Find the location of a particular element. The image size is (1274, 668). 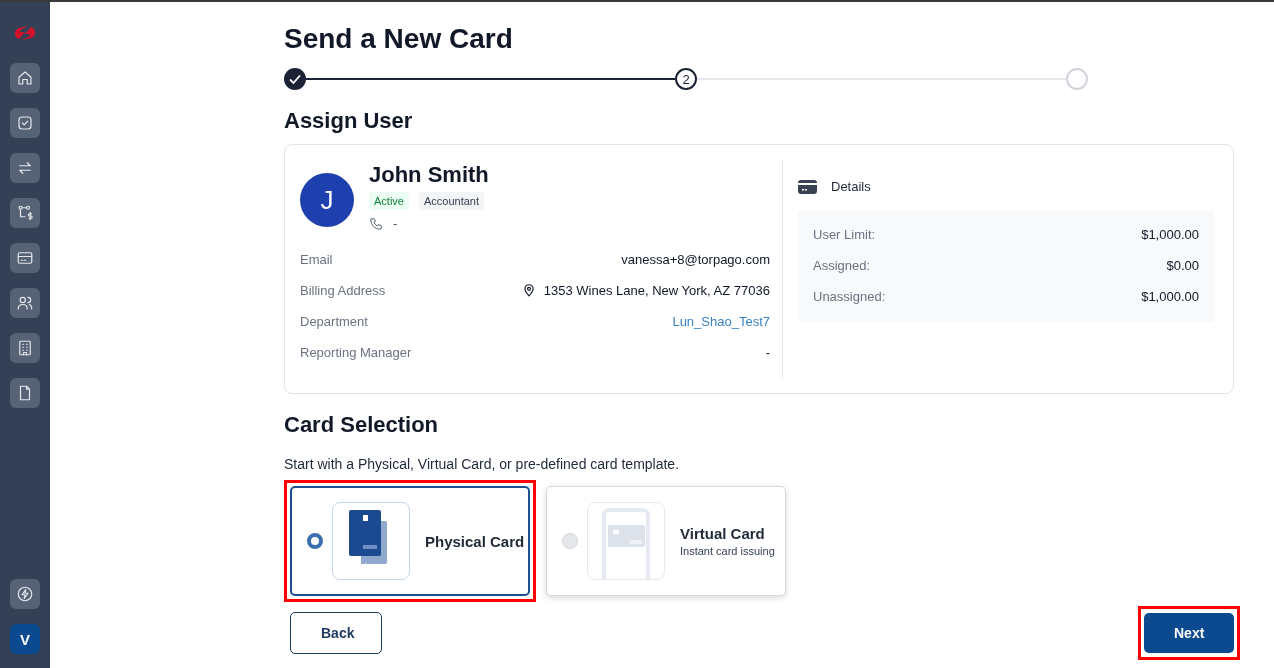

phone-icon is located at coordinates (376, 223).